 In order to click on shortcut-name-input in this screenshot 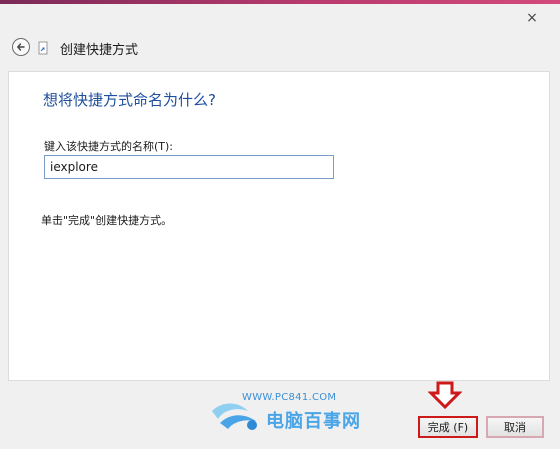, I will do `click(189, 167)`.